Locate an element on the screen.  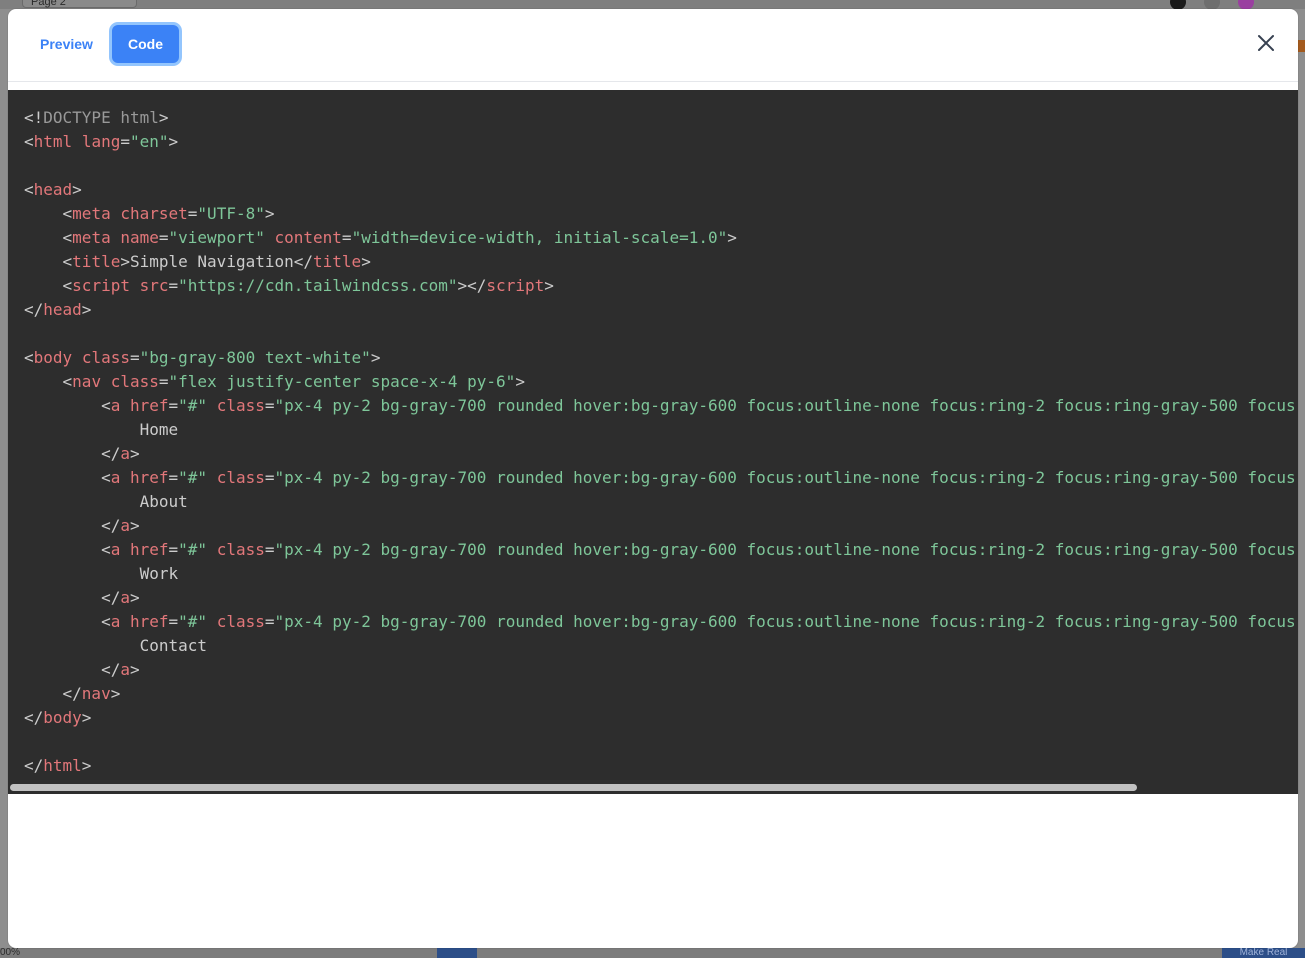
background-toolbar: Page 2 is located at coordinates (652, 5).